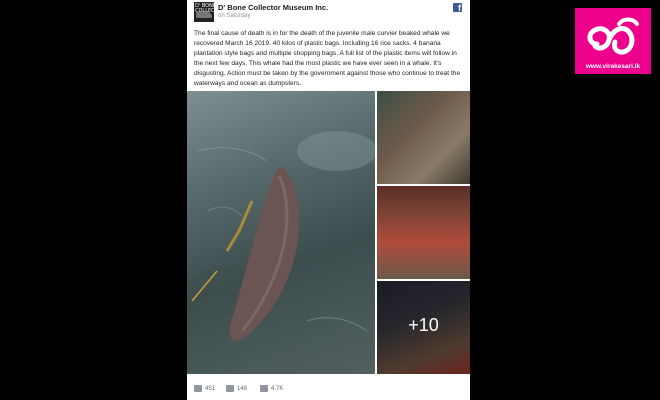 The image size is (660, 400). What do you see at coordinates (242, 389) in the screenshot?
I see `comments-count: 148` at bounding box center [242, 389].